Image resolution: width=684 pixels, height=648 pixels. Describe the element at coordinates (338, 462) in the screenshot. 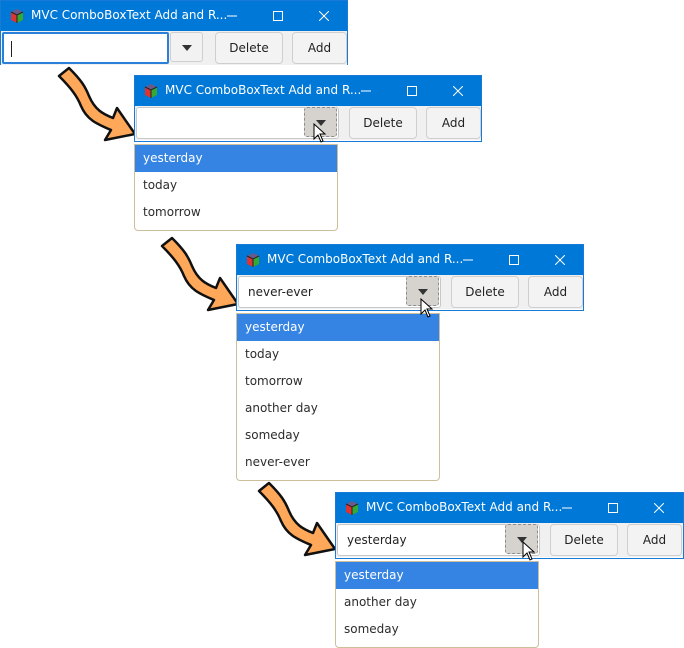

I see `popup-item: never-ever` at that location.